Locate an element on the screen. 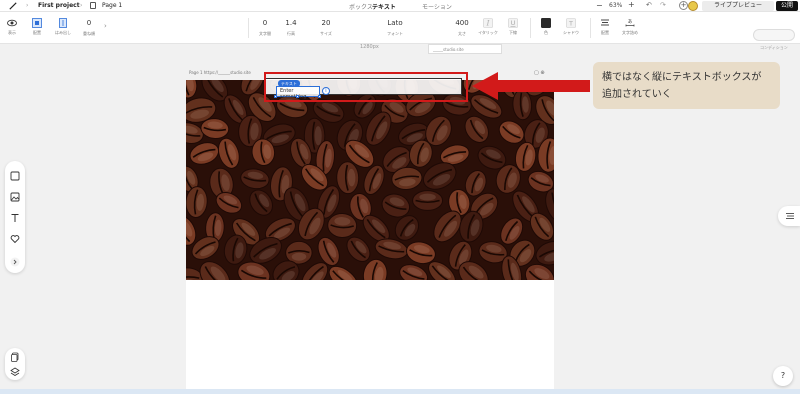 Image resolution: width=800 pixels, height=394 pixels. layers-icon is located at coordinates (15, 372).